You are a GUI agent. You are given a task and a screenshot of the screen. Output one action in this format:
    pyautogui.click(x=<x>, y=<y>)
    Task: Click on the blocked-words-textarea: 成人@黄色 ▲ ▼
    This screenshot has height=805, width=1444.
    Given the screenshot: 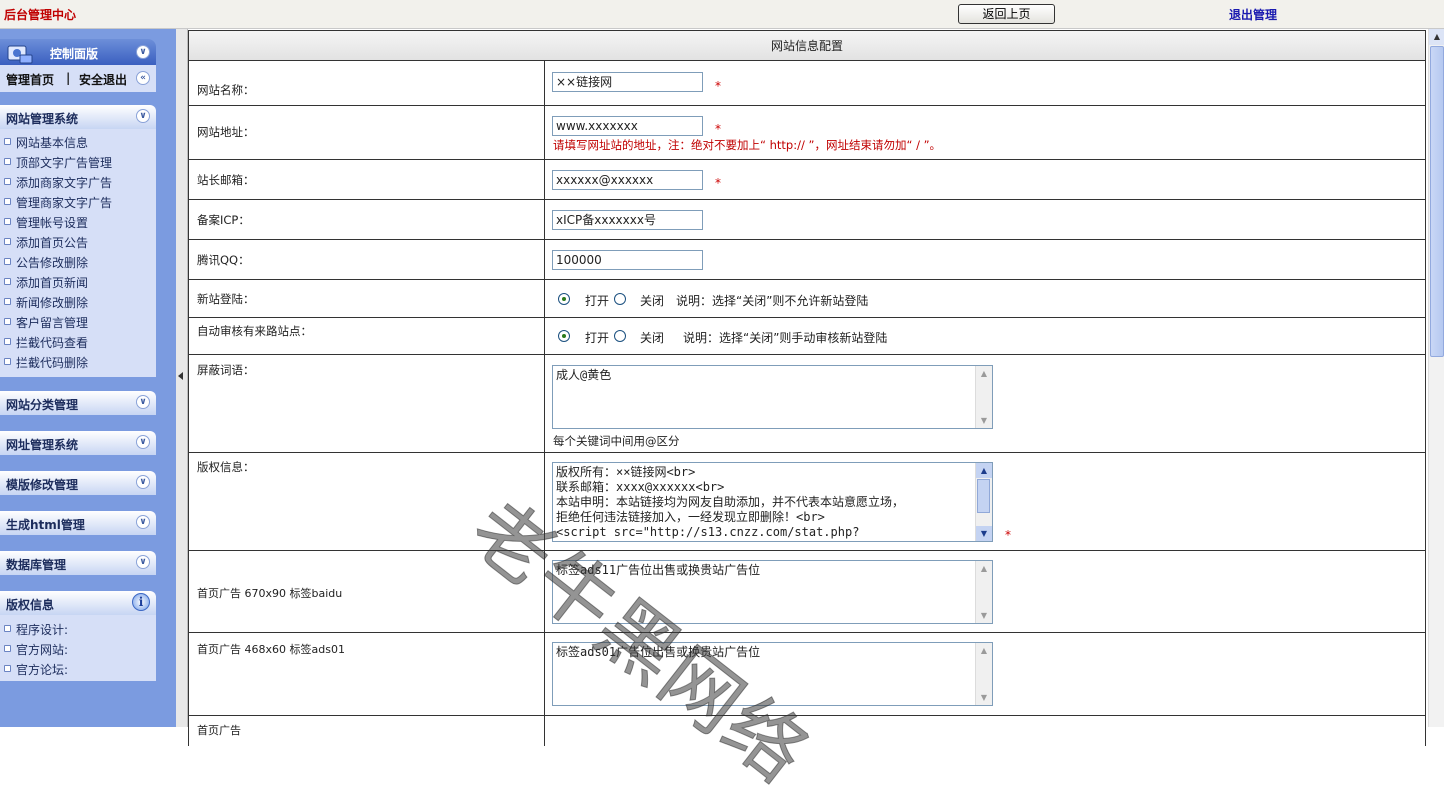 What is the action you would take?
    pyautogui.click(x=772, y=397)
    